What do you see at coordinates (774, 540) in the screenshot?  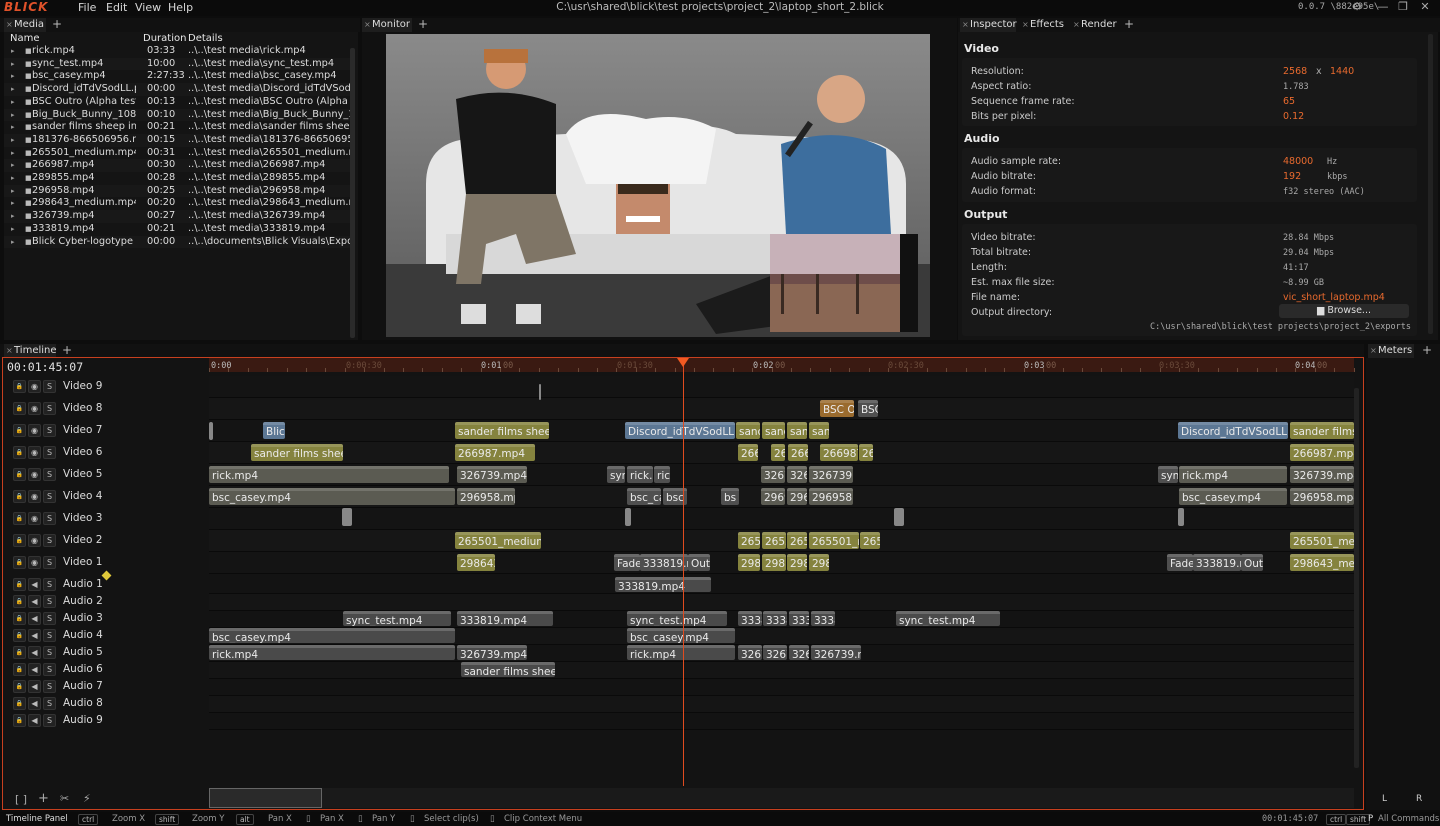 I see `clip: 2655` at bounding box center [774, 540].